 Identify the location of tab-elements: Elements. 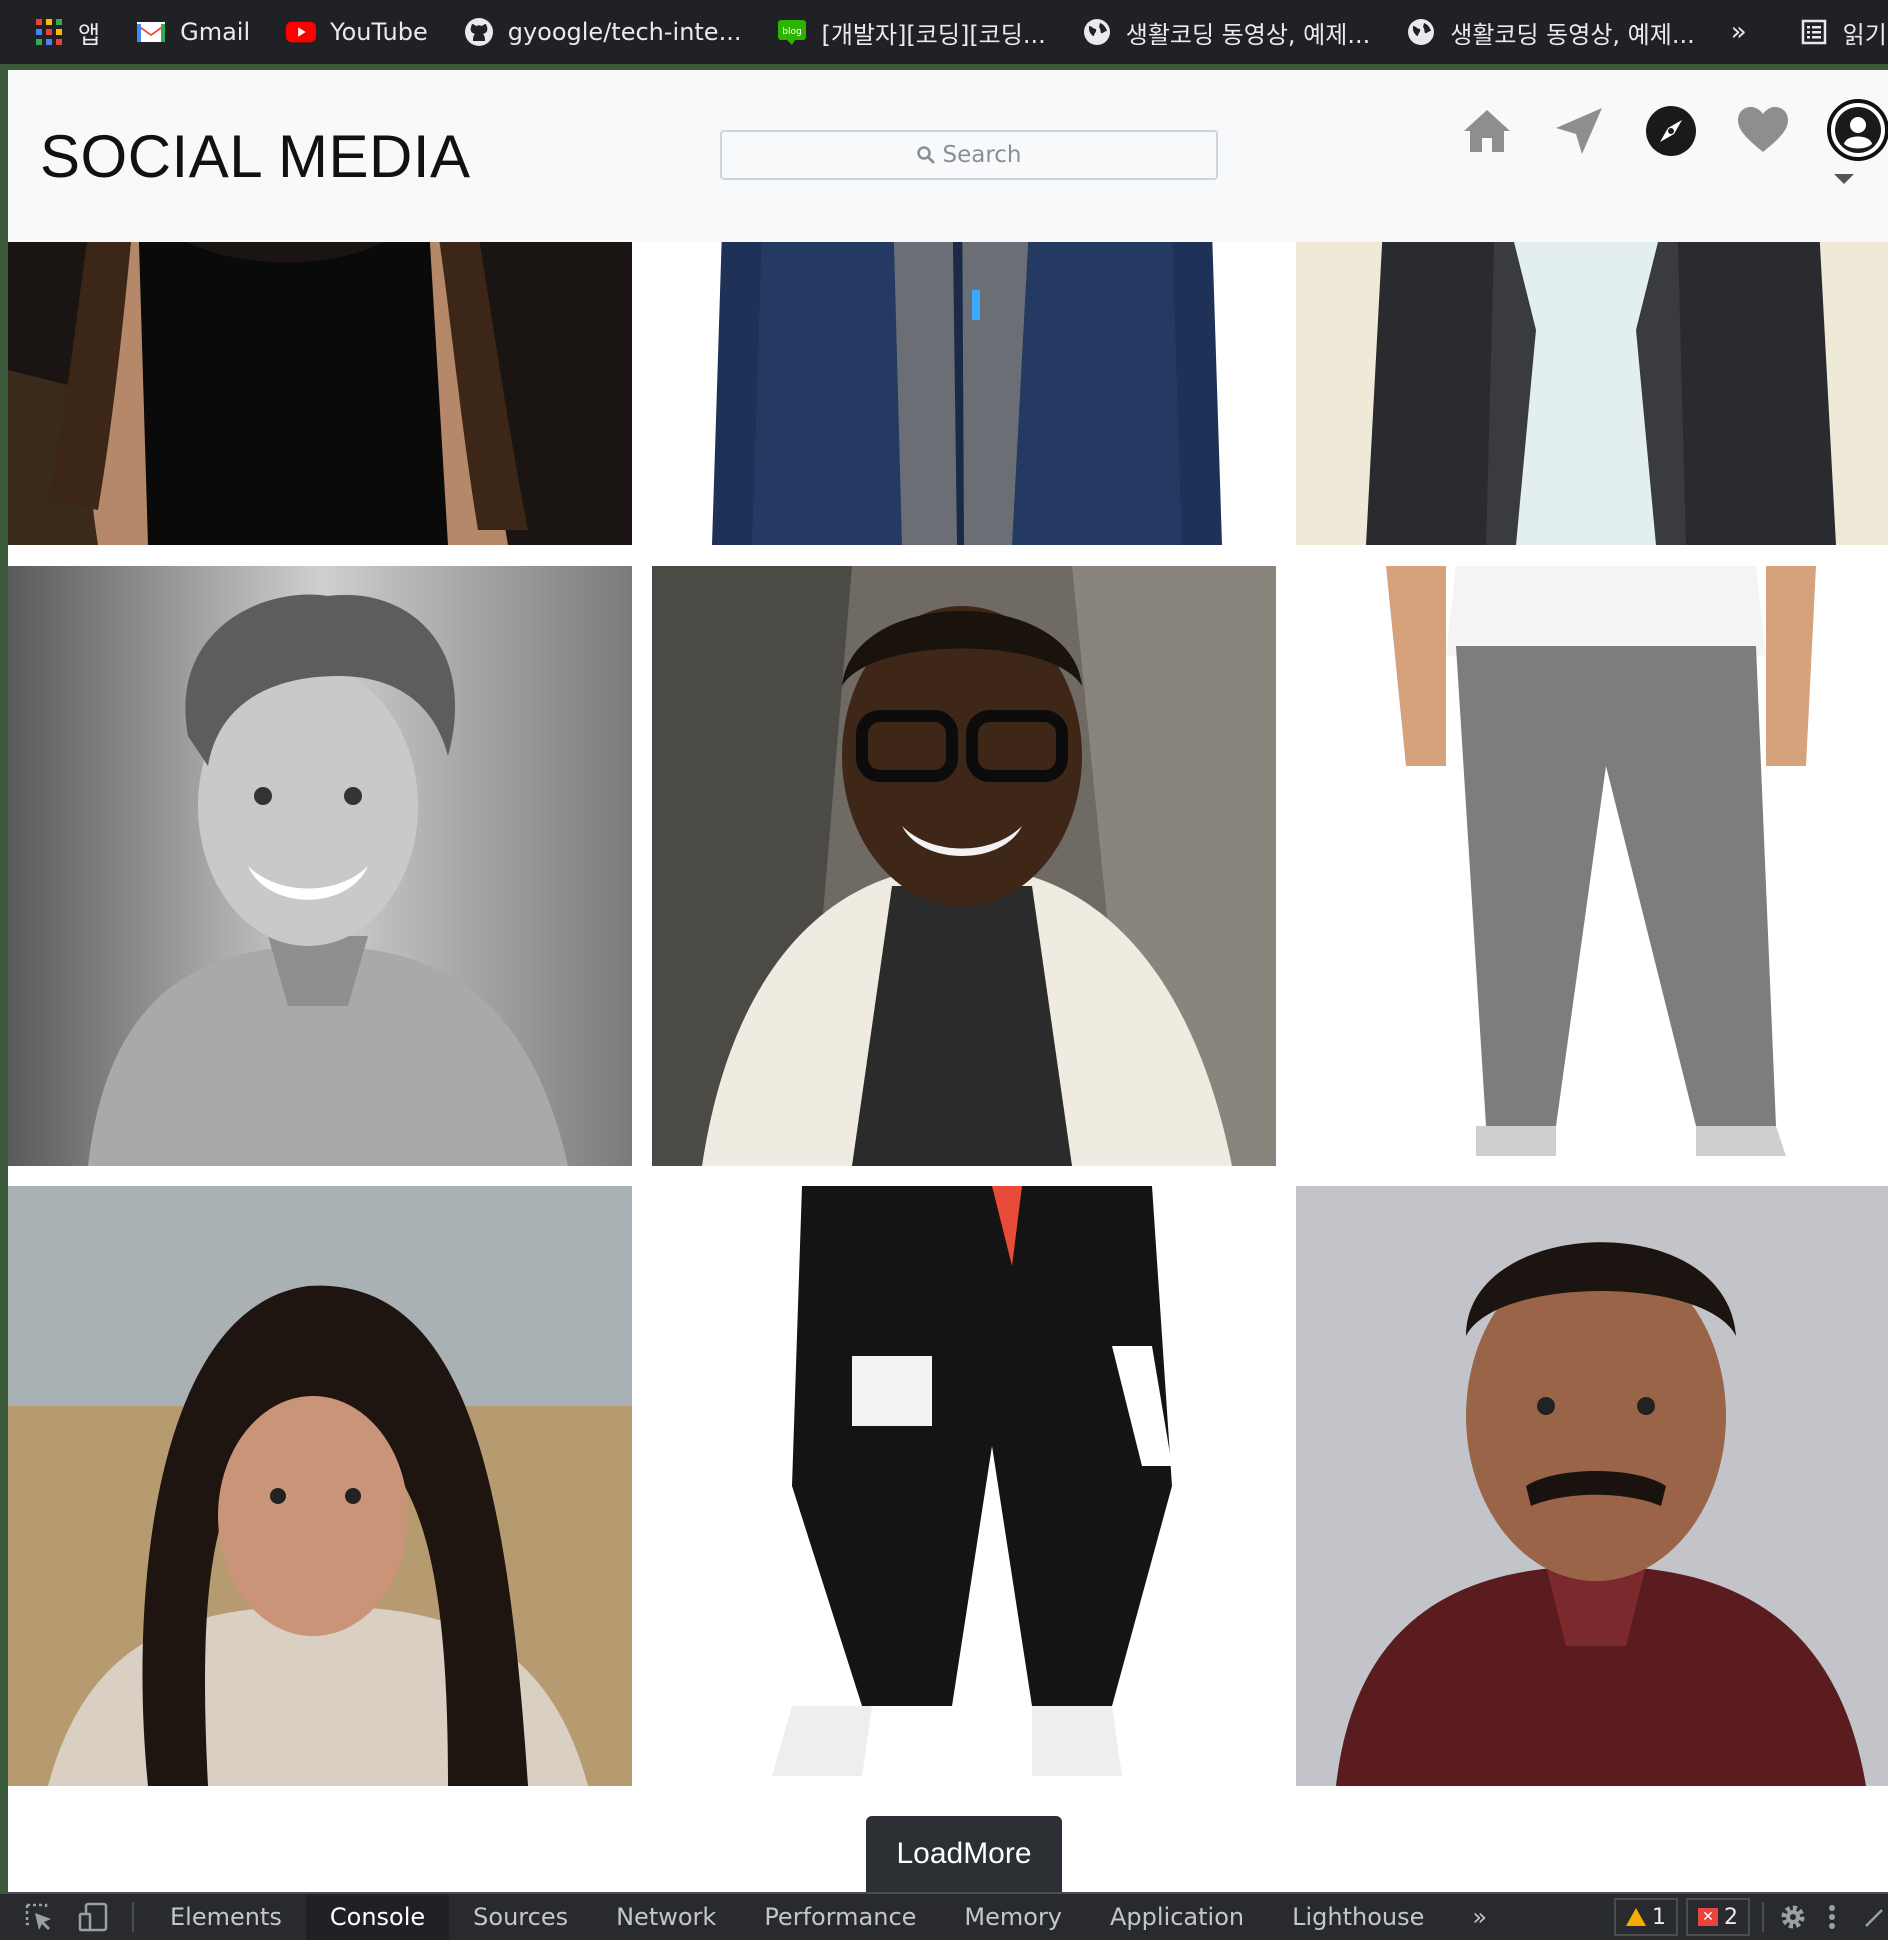
(226, 1917).